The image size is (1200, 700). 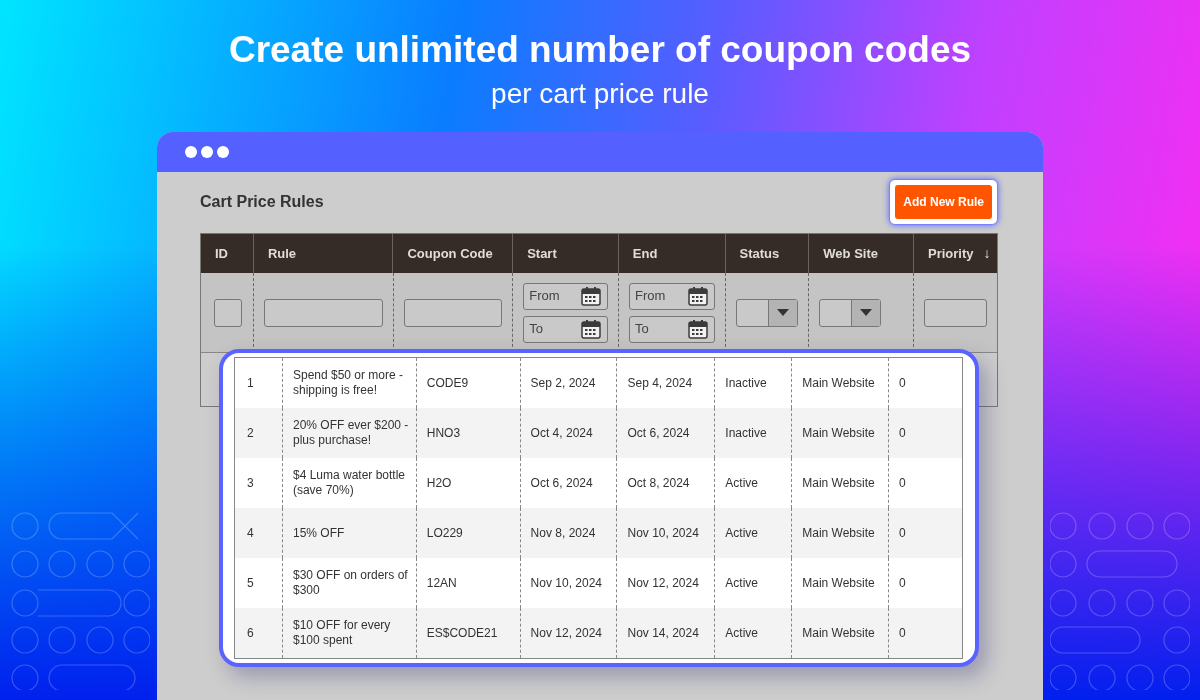 I want to click on column-header: Status, so click(x=759, y=253).